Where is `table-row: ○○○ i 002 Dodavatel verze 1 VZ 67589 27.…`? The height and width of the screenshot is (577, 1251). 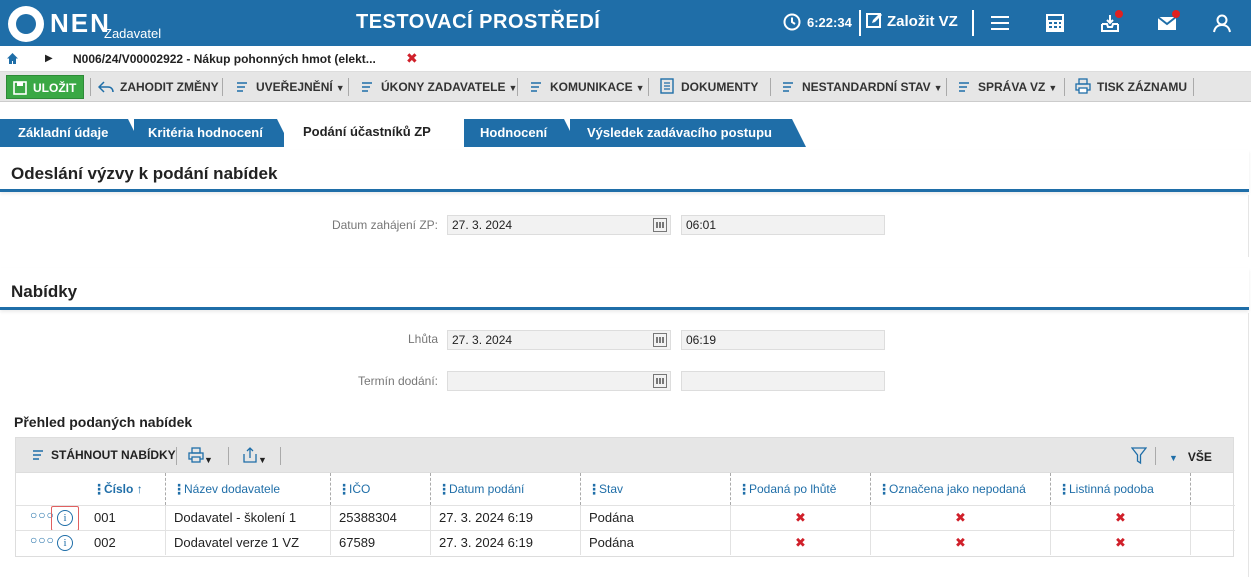
table-row: ○○○ i 002 Dodavatel verze 1 VZ 67589 27.… is located at coordinates (625, 542).